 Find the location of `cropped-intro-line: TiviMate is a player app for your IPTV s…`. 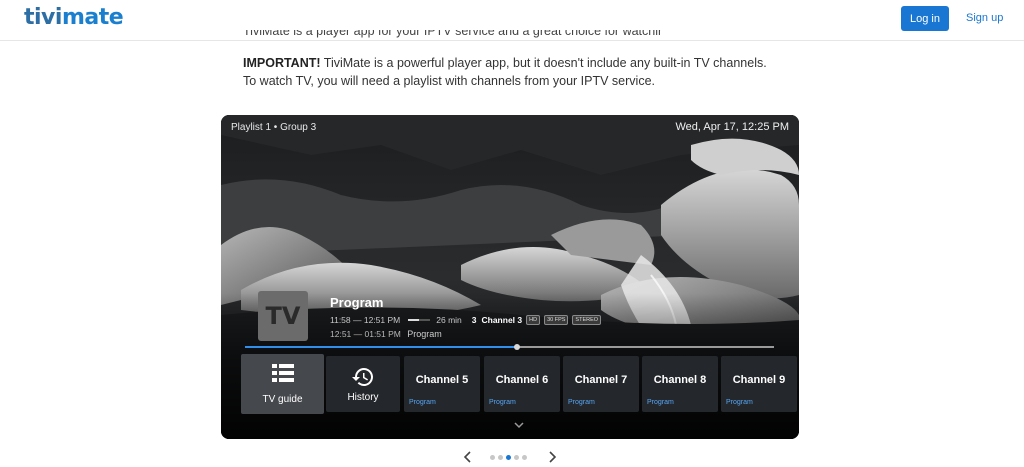

cropped-intro-line: TiviMate is a player app for your IPTV s… is located at coordinates (453, 35).